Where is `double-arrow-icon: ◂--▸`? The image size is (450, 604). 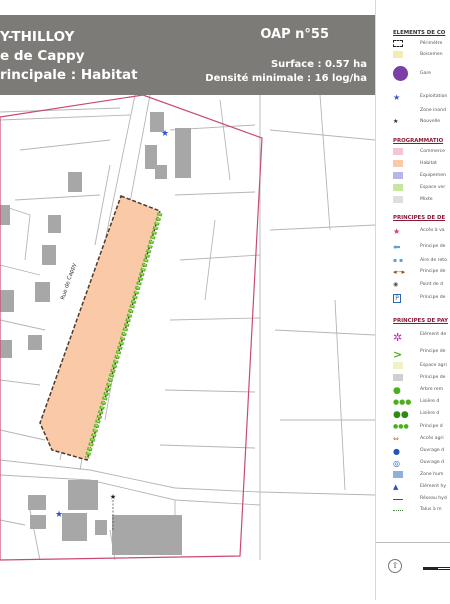 double-arrow-icon: ◂--▸ is located at coordinates (399, 272).